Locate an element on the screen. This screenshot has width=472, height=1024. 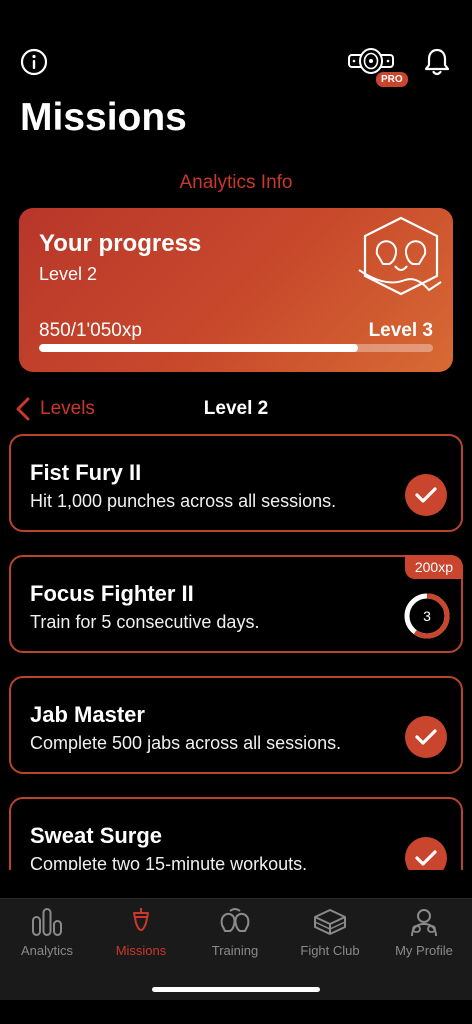
tab-my-profile: My Profile is located at coordinates (424, 937).